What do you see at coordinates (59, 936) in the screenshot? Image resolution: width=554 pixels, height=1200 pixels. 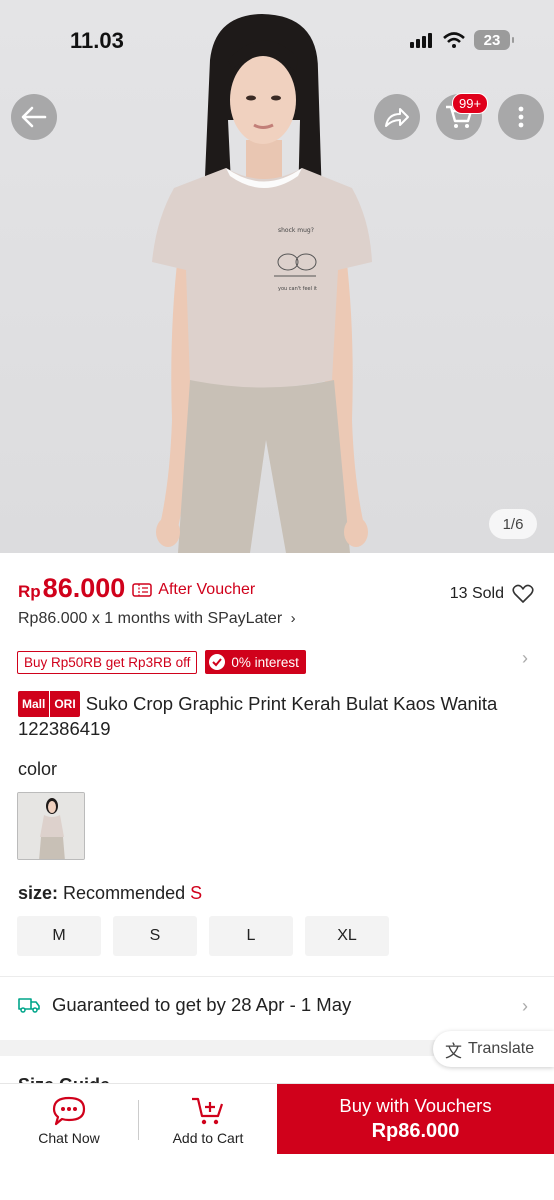 I see `size-option-m: M` at bounding box center [59, 936].